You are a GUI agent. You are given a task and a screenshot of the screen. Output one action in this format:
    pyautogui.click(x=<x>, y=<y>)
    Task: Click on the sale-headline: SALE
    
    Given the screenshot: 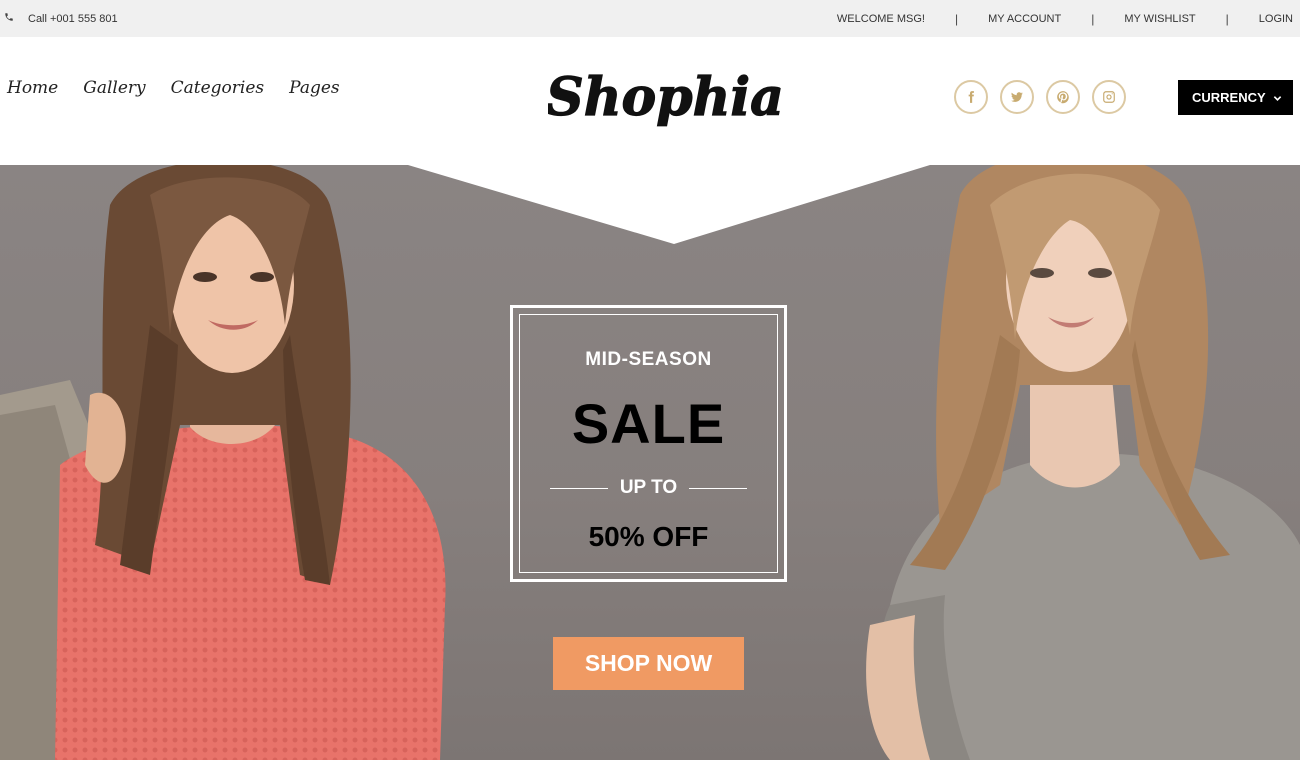 What is the action you would take?
    pyautogui.click(x=648, y=423)
    